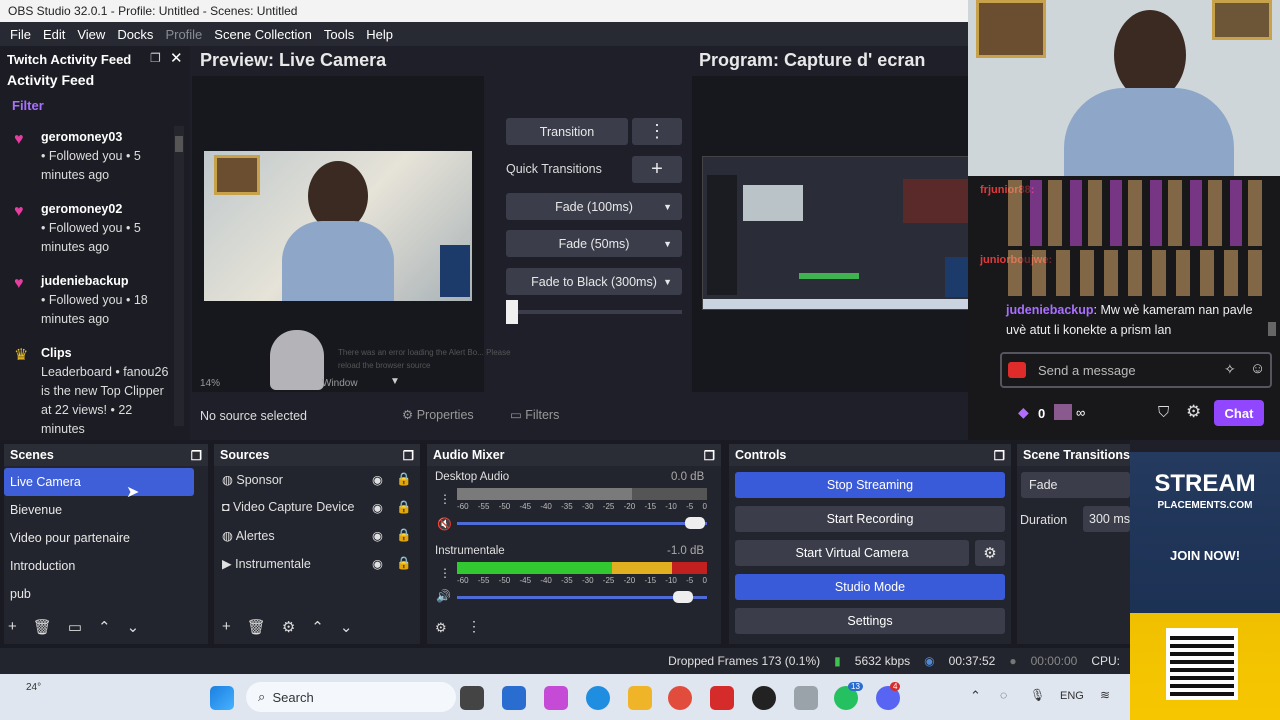 This screenshot has height=720, width=1280. What do you see at coordinates (81, 209) in the screenshot?
I see `feed-user: geromoney02` at bounding box center [81, 209].